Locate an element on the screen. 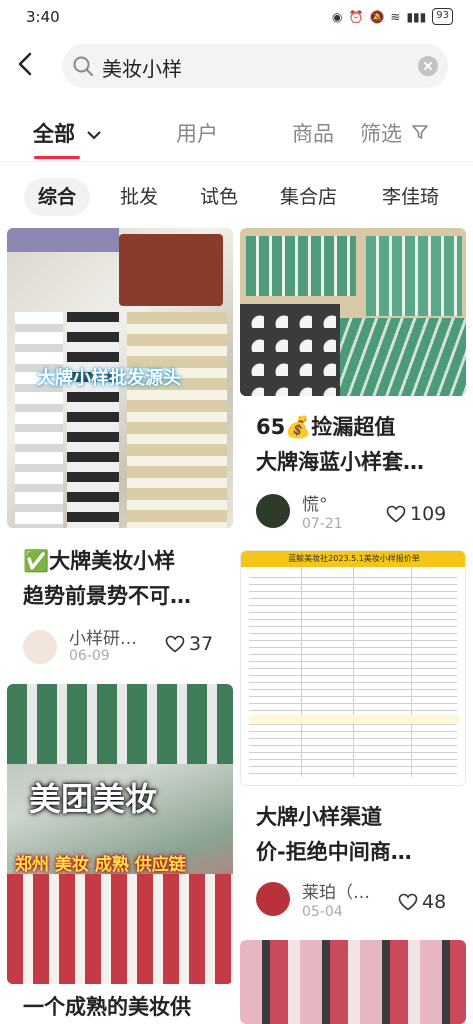  filter-icon is located at coordinates (419, 132).